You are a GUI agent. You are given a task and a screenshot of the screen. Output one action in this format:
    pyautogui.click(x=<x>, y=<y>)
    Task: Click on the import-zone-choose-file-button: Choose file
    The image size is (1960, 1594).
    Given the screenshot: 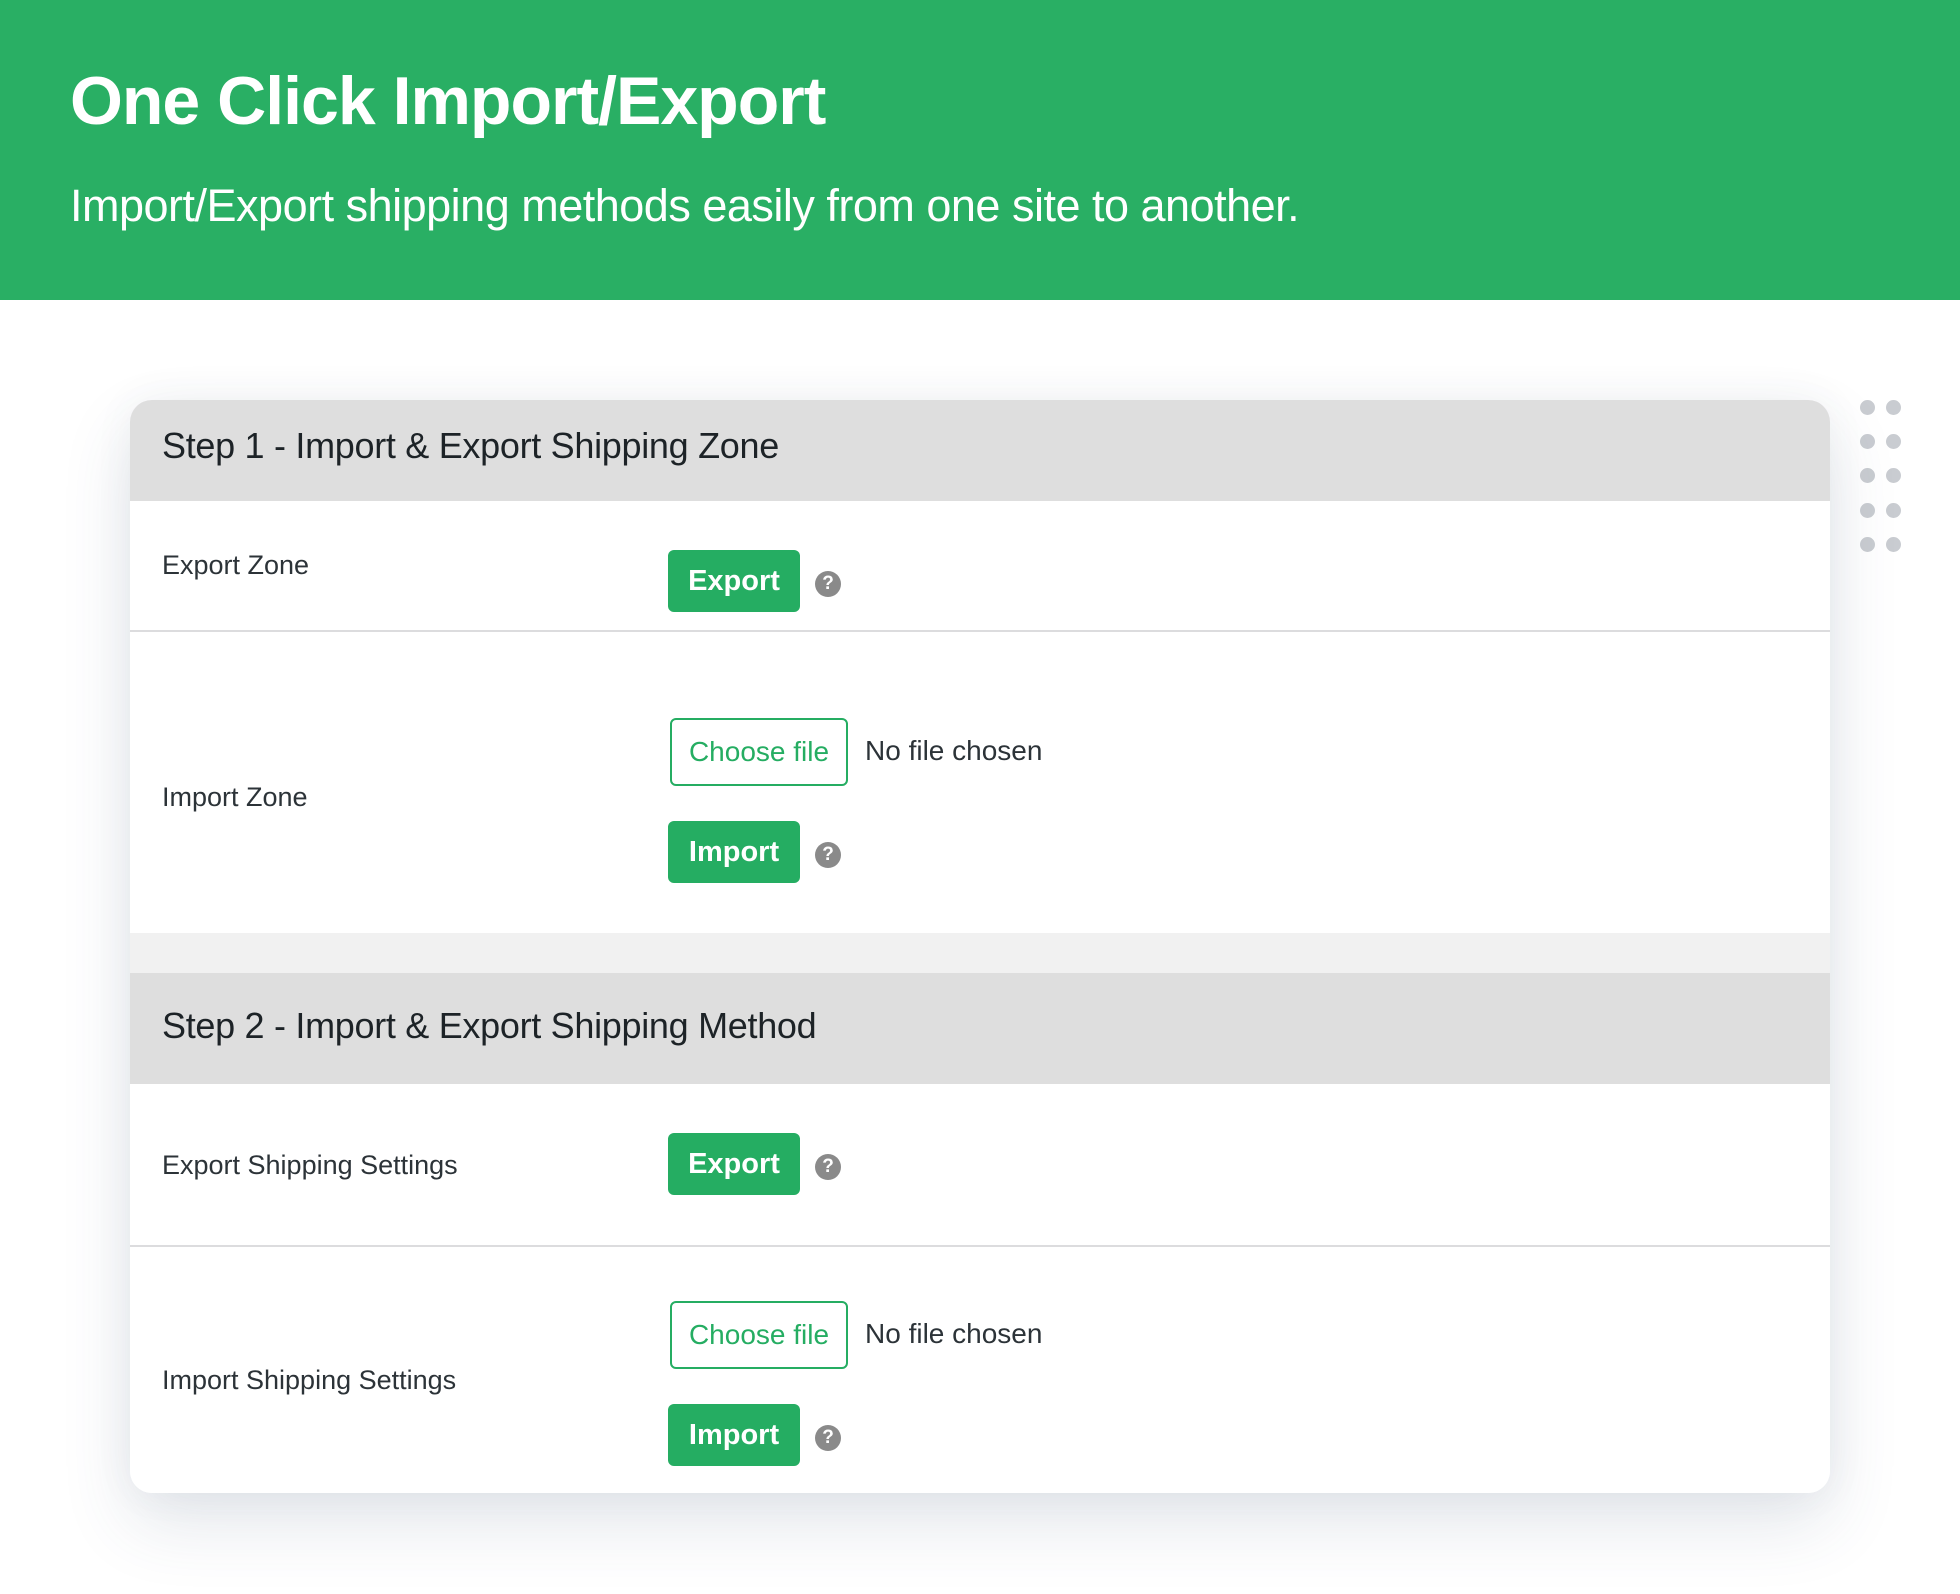 What is the action you would take?
    pyautogui.click(x=759, y=752)
    